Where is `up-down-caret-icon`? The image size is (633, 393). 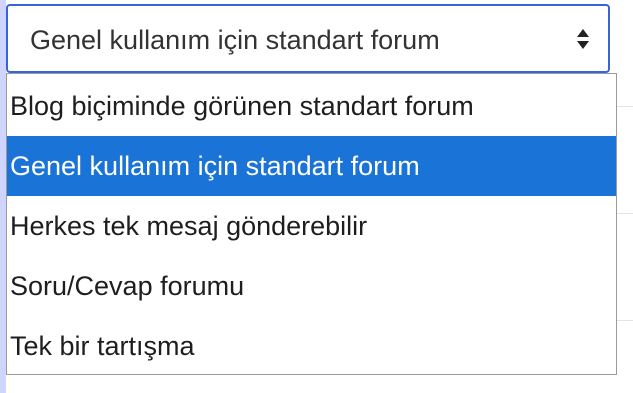
up-down-caret-icon is located at coordinates (583, 39).